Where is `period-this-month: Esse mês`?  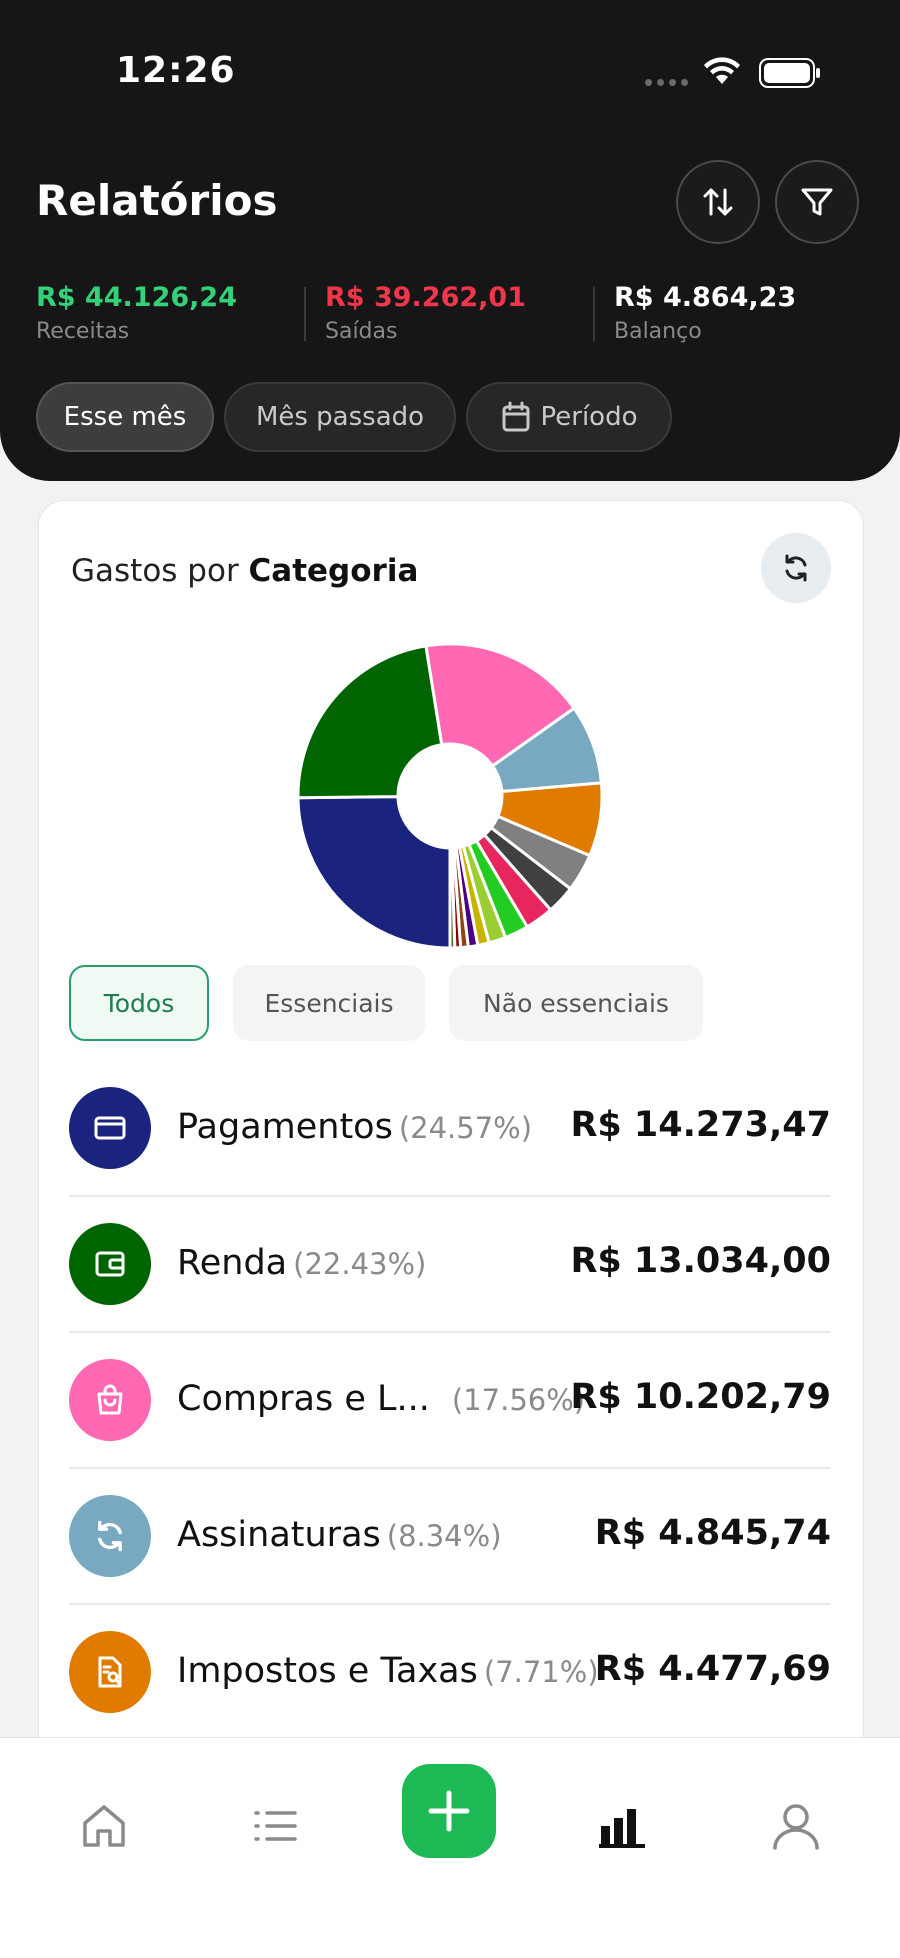 period-this-month: Esse mês is located at coordinates (125, 417).